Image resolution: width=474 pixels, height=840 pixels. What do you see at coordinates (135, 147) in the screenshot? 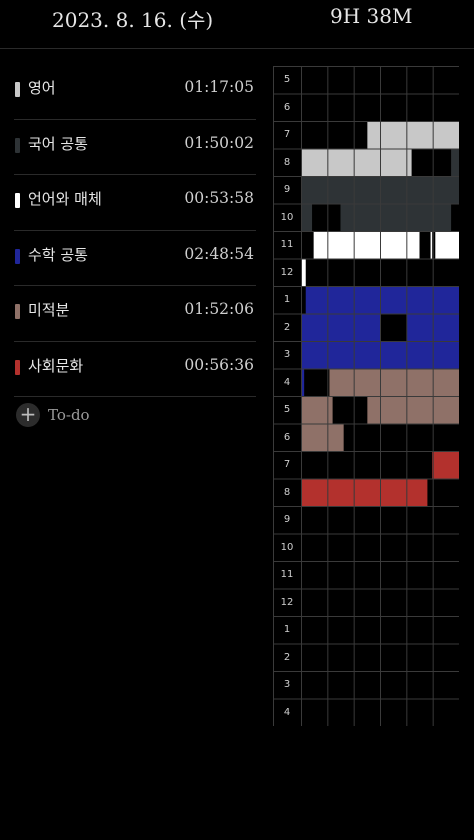
I see `subject-row: 국어 공통 01:50:02` at bounding box center [135, 147].